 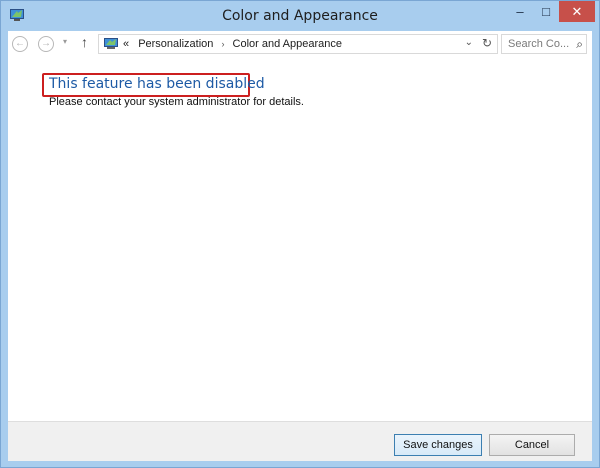 What do you see at coordinates (232, 44) in the screenshot?
I see `breadcrumb: « Personalization › Color and Appearance` at bounding box center [232, 44].